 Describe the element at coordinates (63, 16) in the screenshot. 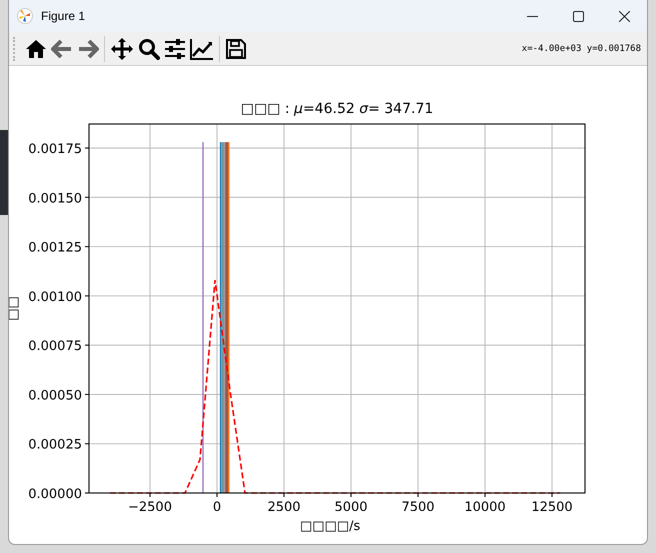

I see `window-title: Figure 1` at that location.